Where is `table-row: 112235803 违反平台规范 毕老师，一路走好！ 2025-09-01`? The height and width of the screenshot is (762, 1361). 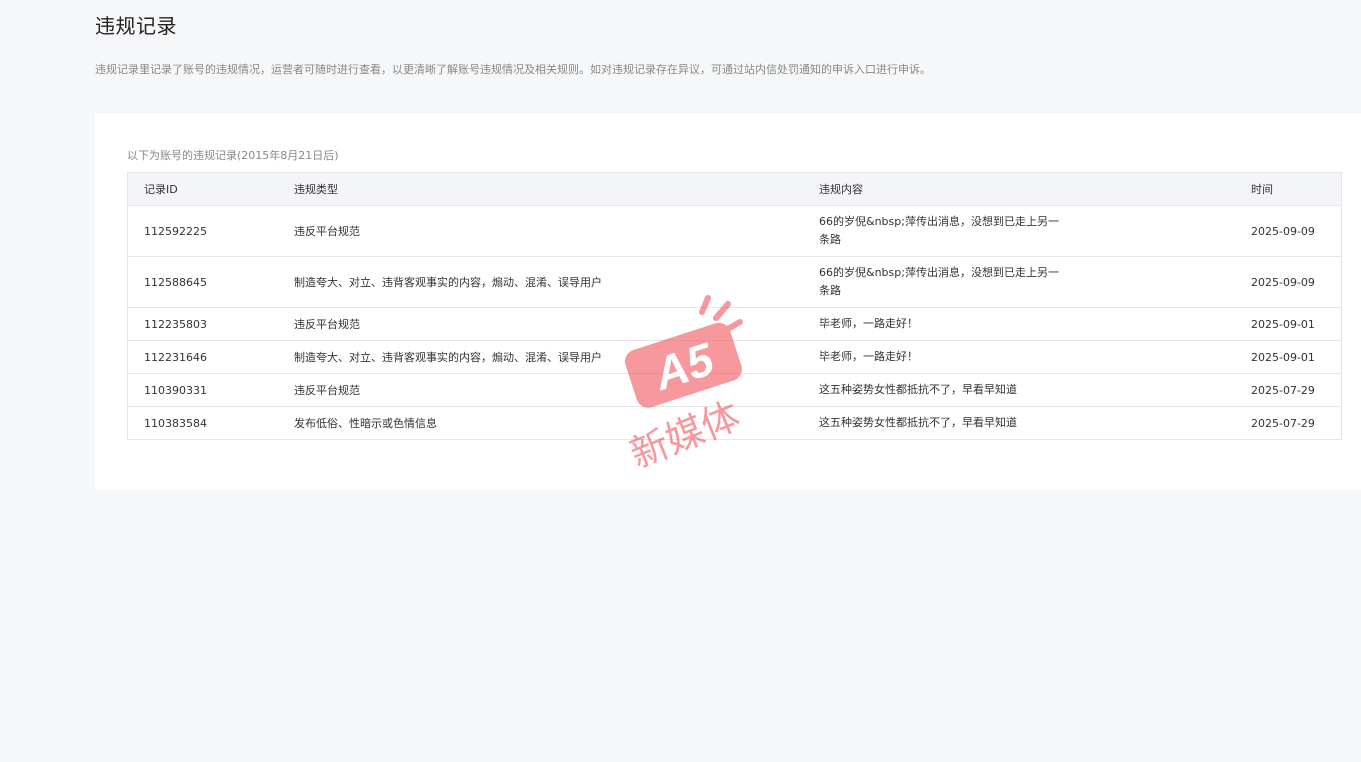 table-row: 112235803 违反平台规范 毕老师，一路走好！ 2025-09-01 is located at coordinates (734, 324).